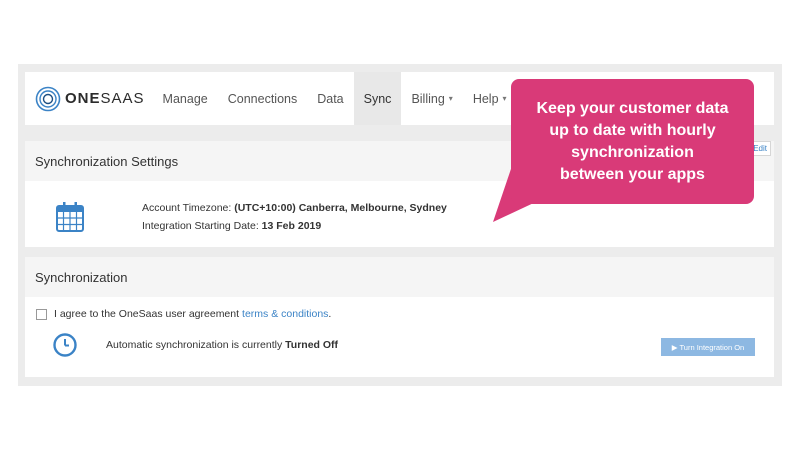  Describe the element at coordinates (399, 277) in the screenshot. I see `synchronization-title: Synchronization` at that location.